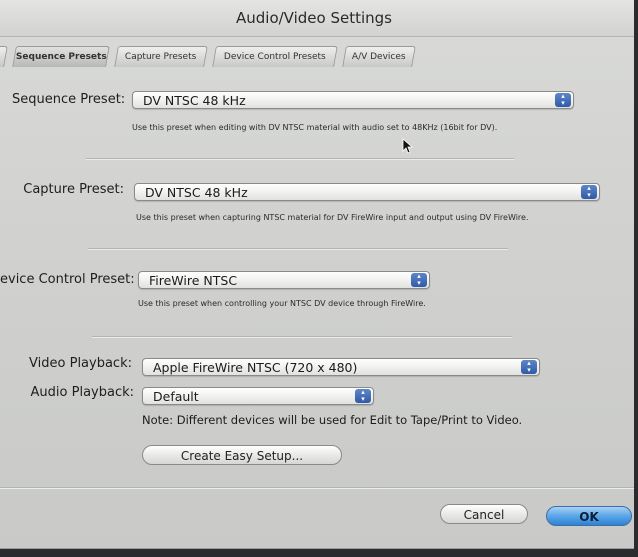  What do you see at coordinates (69, 99) in the screenshot?
I see `sequence-preset-label: Sequence Preset:` at bounding box center [69, 99].